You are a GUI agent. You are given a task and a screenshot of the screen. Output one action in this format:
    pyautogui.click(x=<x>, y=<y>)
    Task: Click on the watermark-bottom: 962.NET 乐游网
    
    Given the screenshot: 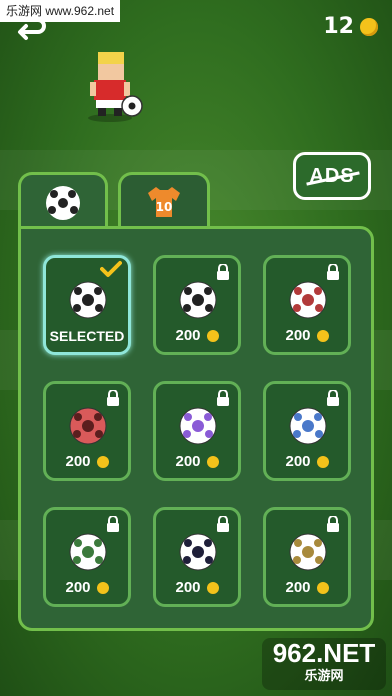 What is the action you would take?
    pyautogui.click(x=324, y=664)
    